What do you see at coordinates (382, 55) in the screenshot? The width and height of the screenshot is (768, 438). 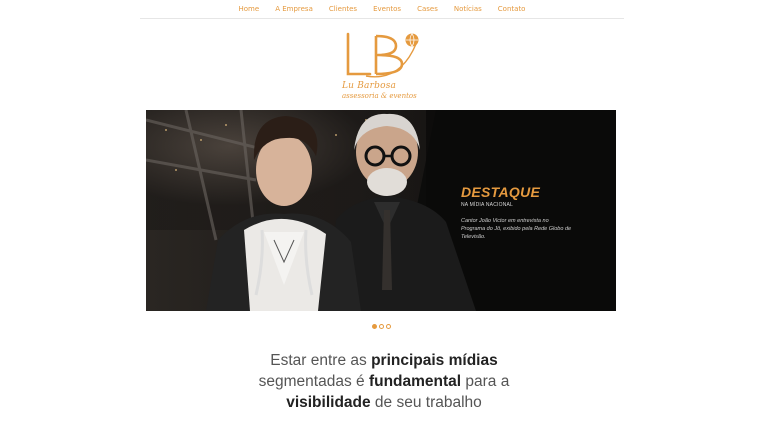 I see `logo-mark` at bounding box center [382, 55].